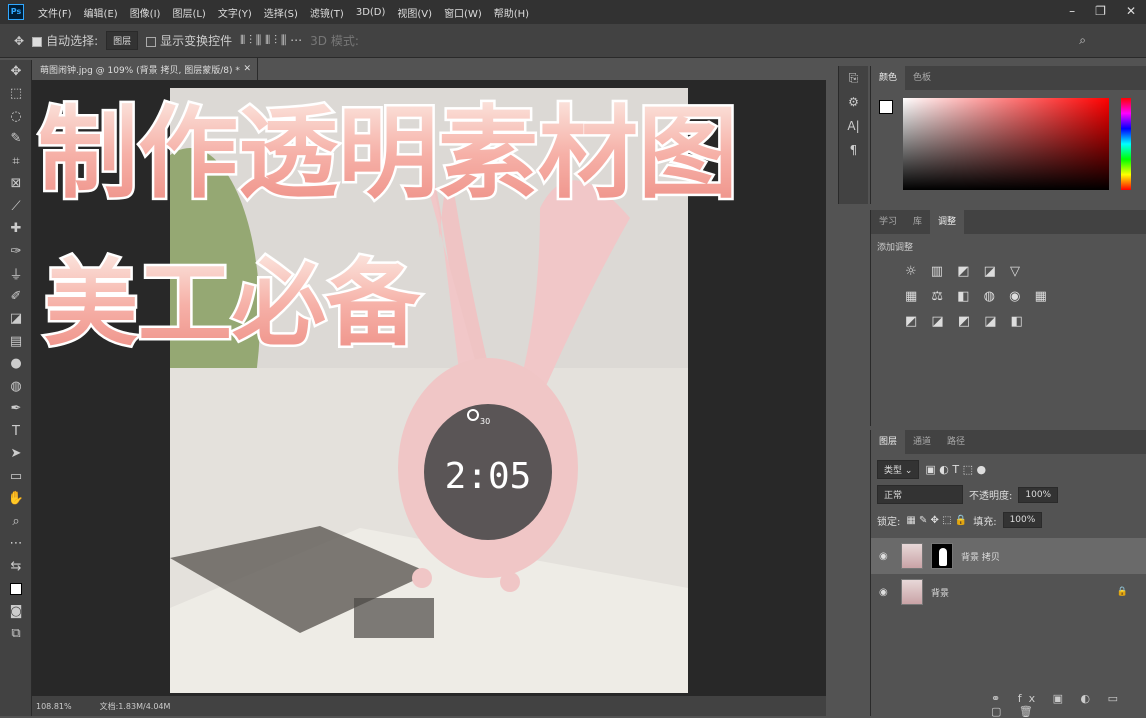 This screenshot has height=718, width=1146. Describe the element at coordinates (101, 12) in the screenshot. I see `menu-edit: 编辑(E)` at that location.